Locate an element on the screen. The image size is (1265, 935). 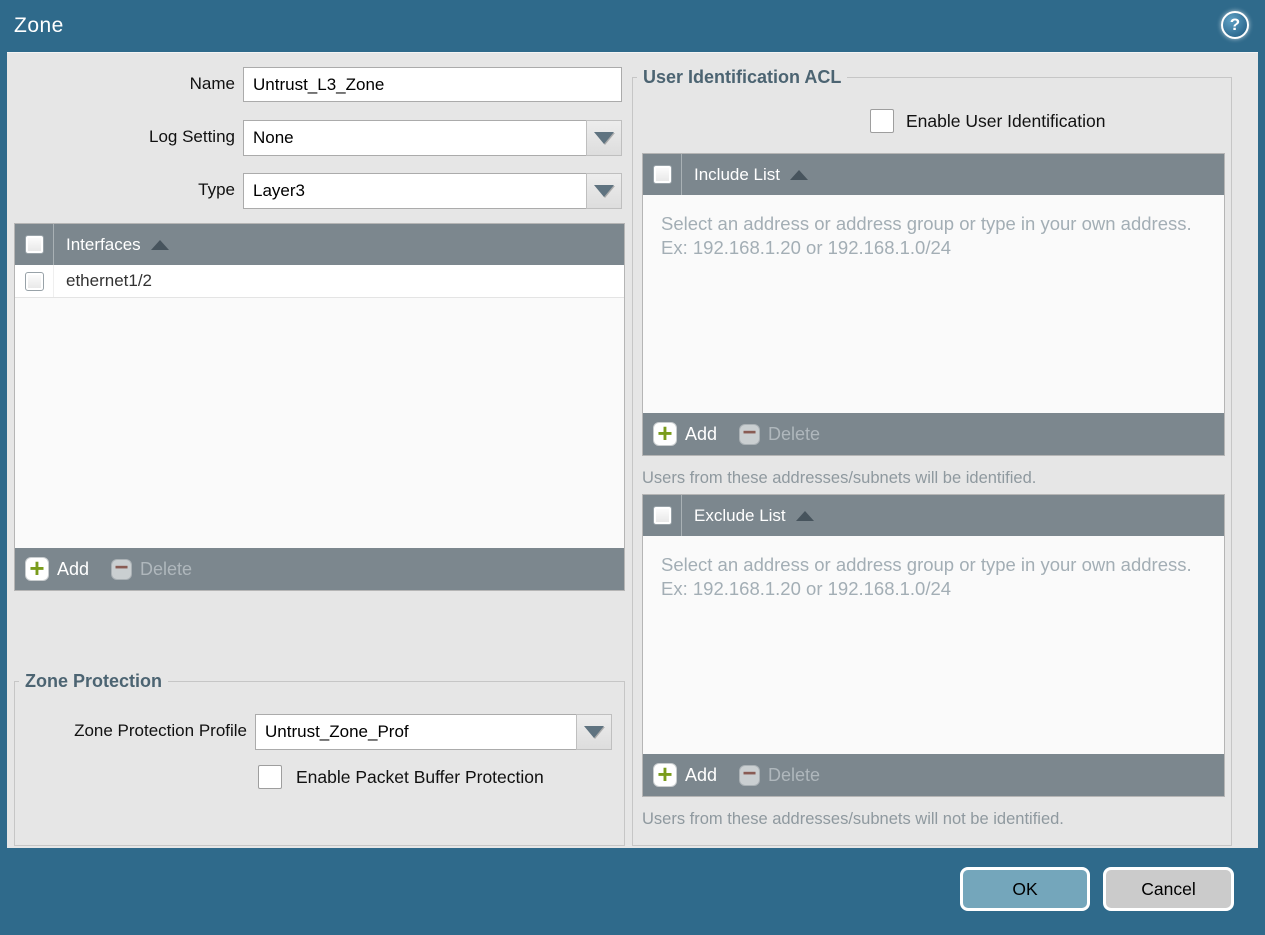
exclude-list-checkbox-cell is located at coordinates (662, 515).